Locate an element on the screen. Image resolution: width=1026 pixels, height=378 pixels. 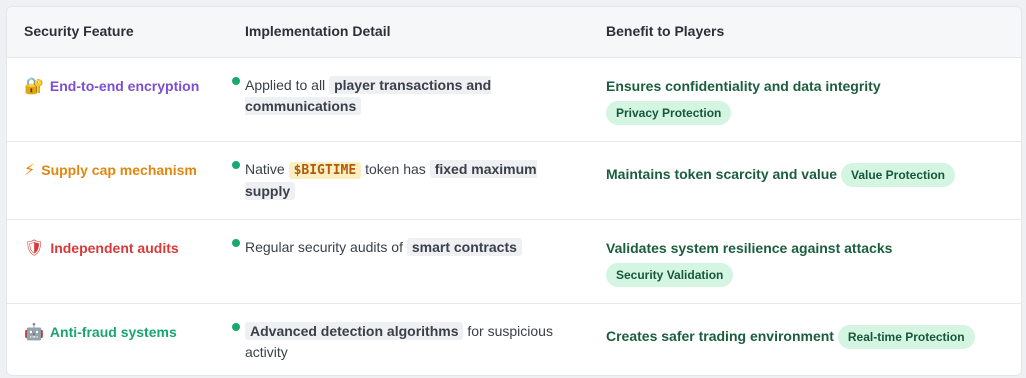
feature-cell: 🛡 Independent audits is located at coordinates (132, 248).